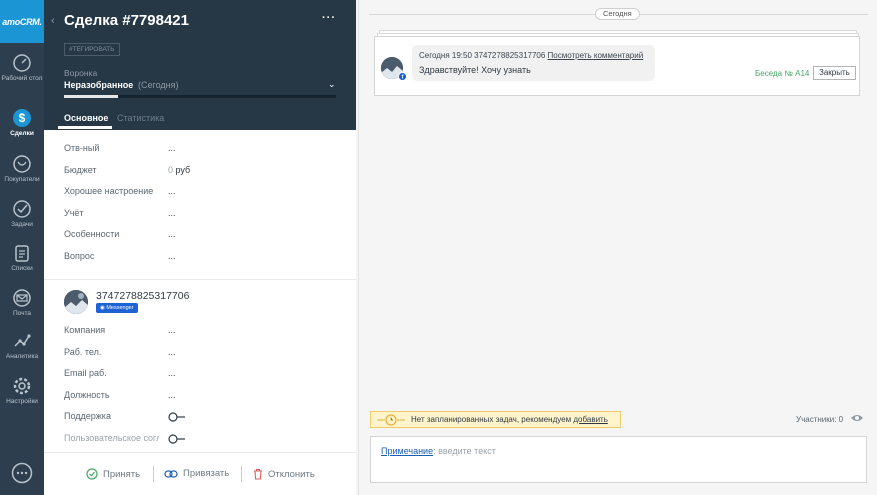 The width and height of the screenshot is (877, 495). What do you see at coordinates (834, 73) in the screenshot?
I see `close-conversation-button: Закрыть` at bounding box center [834, 73].